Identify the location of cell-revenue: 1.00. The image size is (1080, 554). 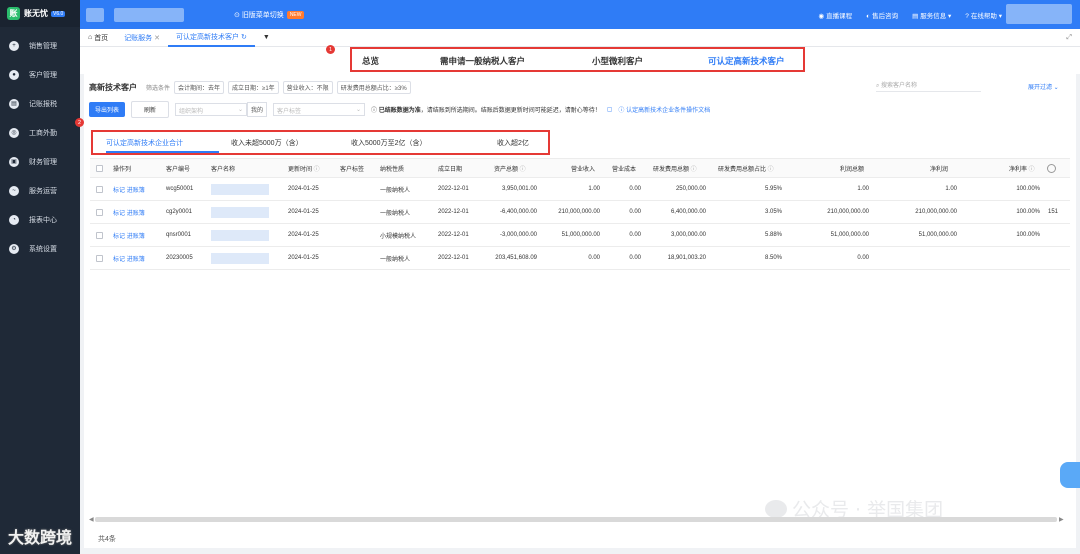
(594, 189).